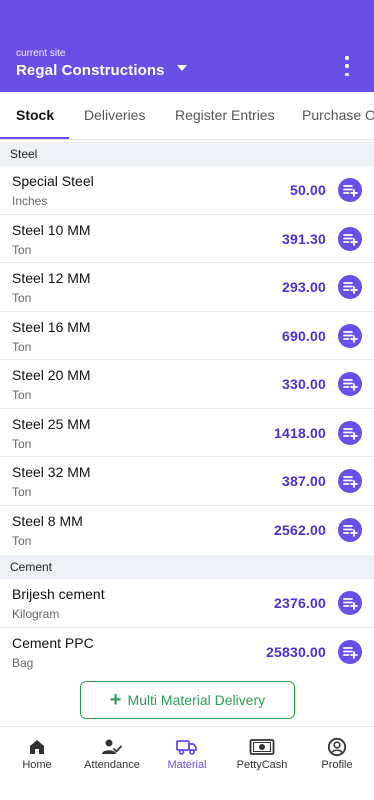 The image size is (374, 800). I want to click on material-name: Steel 12 MM, so click(51, 278).